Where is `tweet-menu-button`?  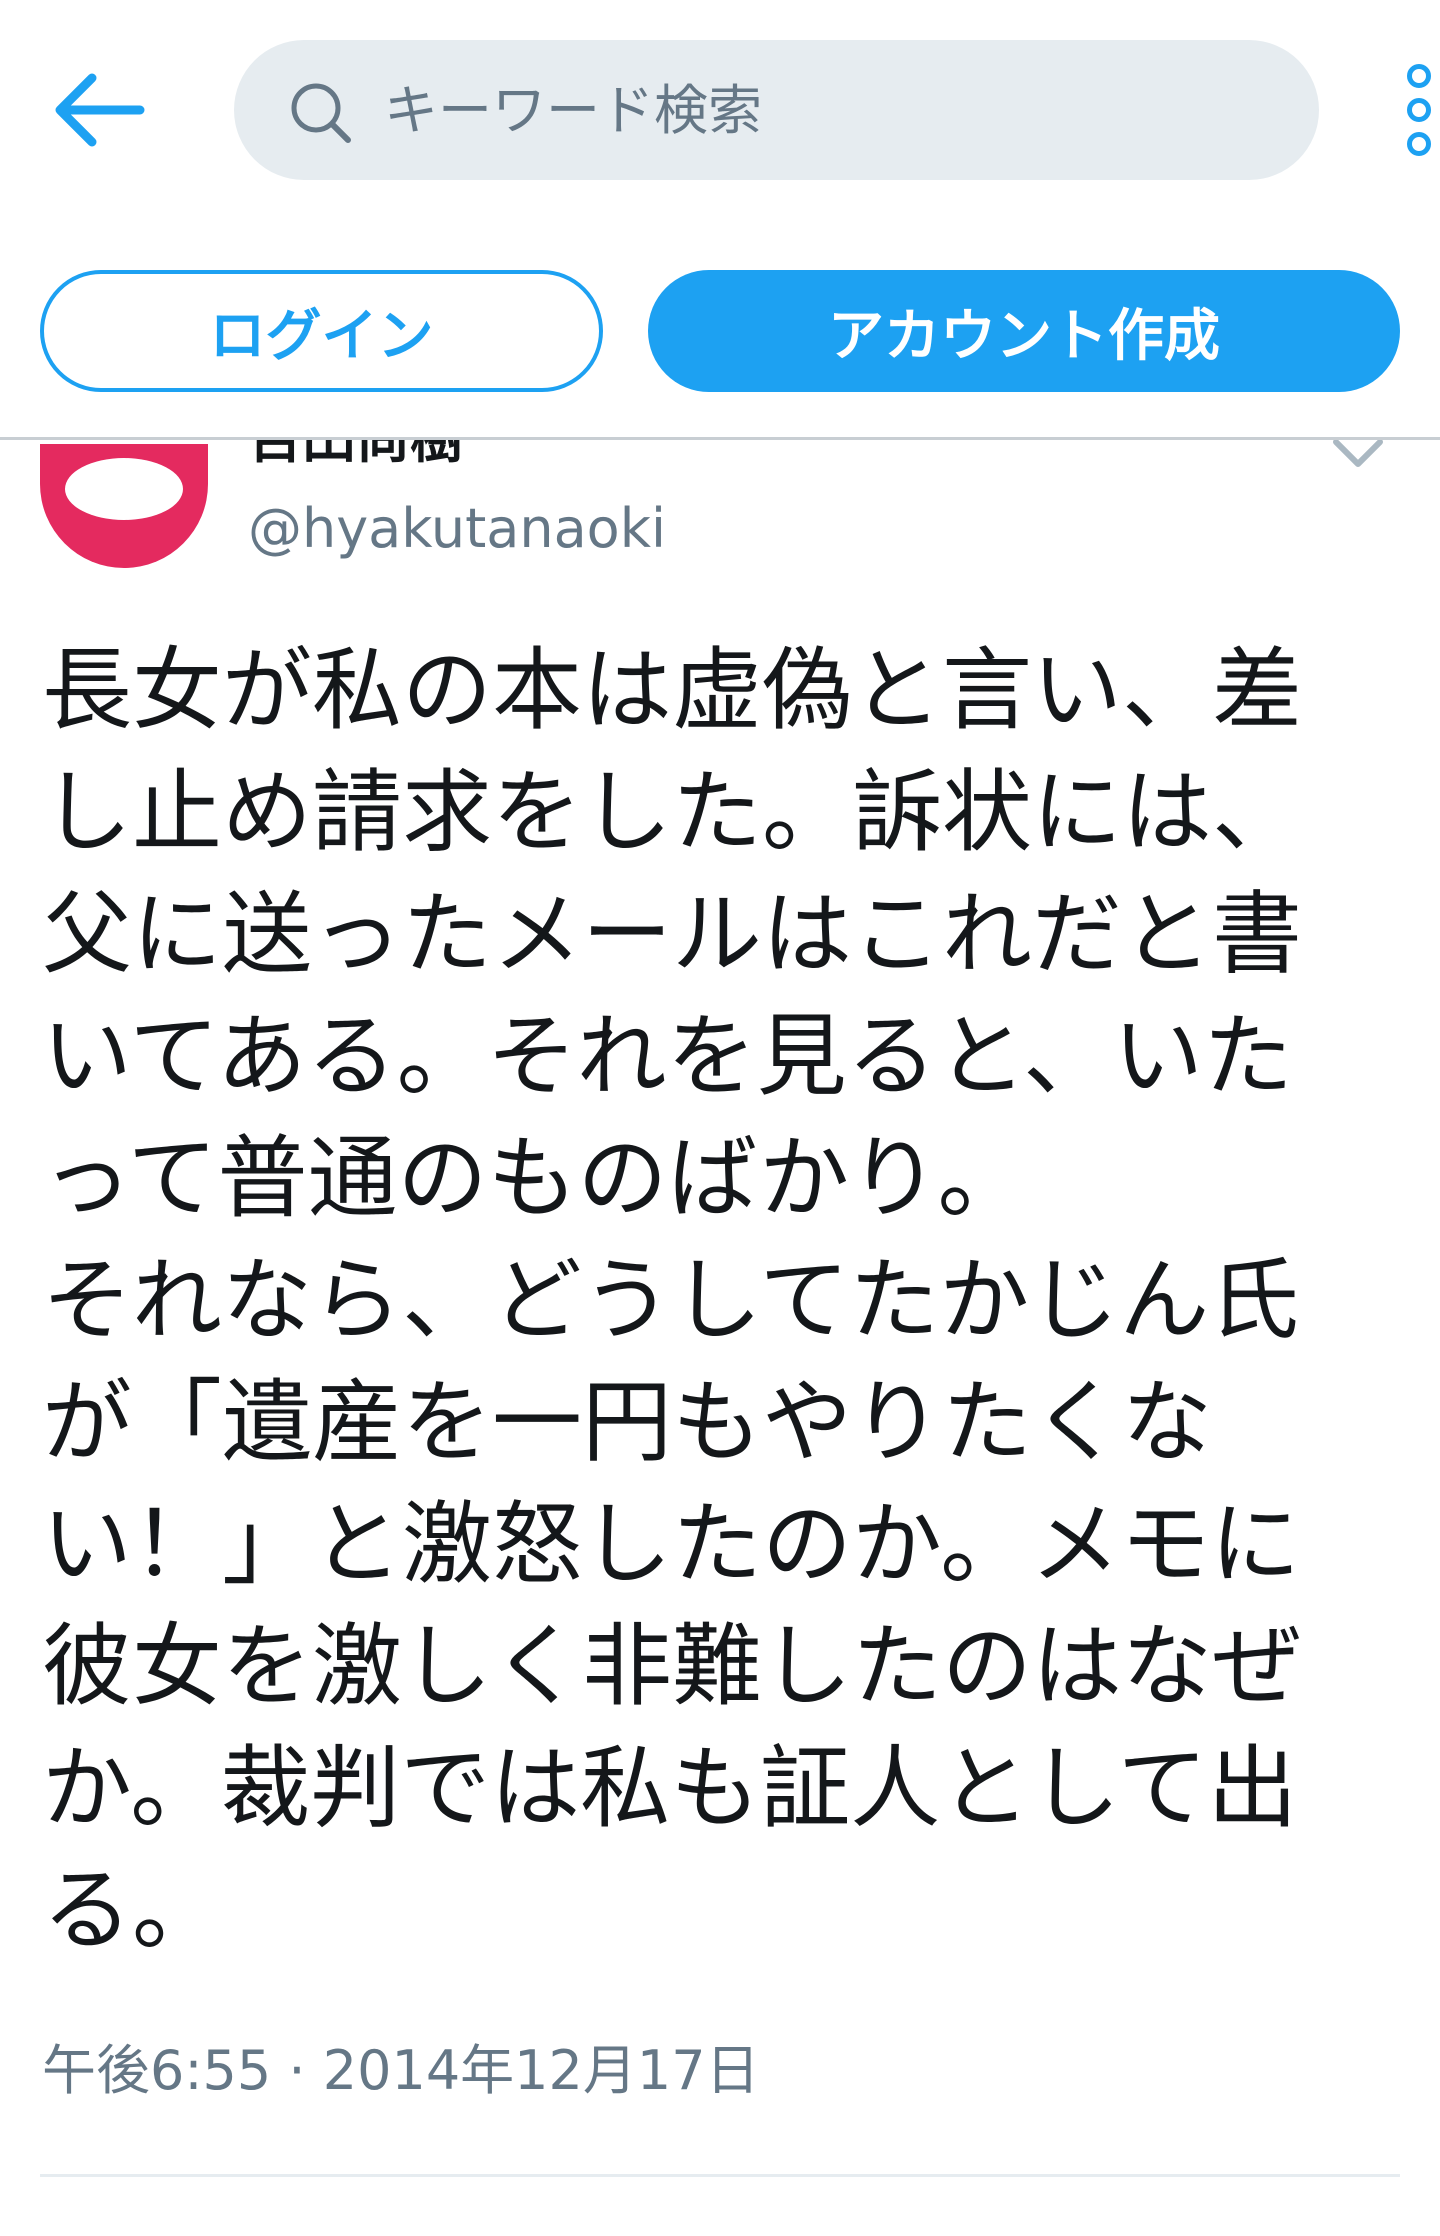
tweet-menu-button is located at coordinates (1358, 455).